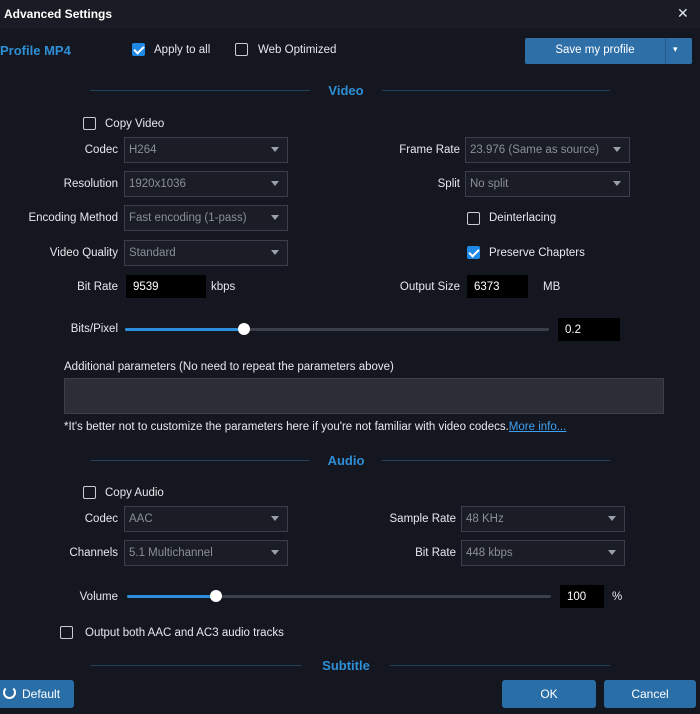  Describe the element at coordinates (589, 329) in the screenshot. I see `bits-per-pixel-input: 0.2` at that location.